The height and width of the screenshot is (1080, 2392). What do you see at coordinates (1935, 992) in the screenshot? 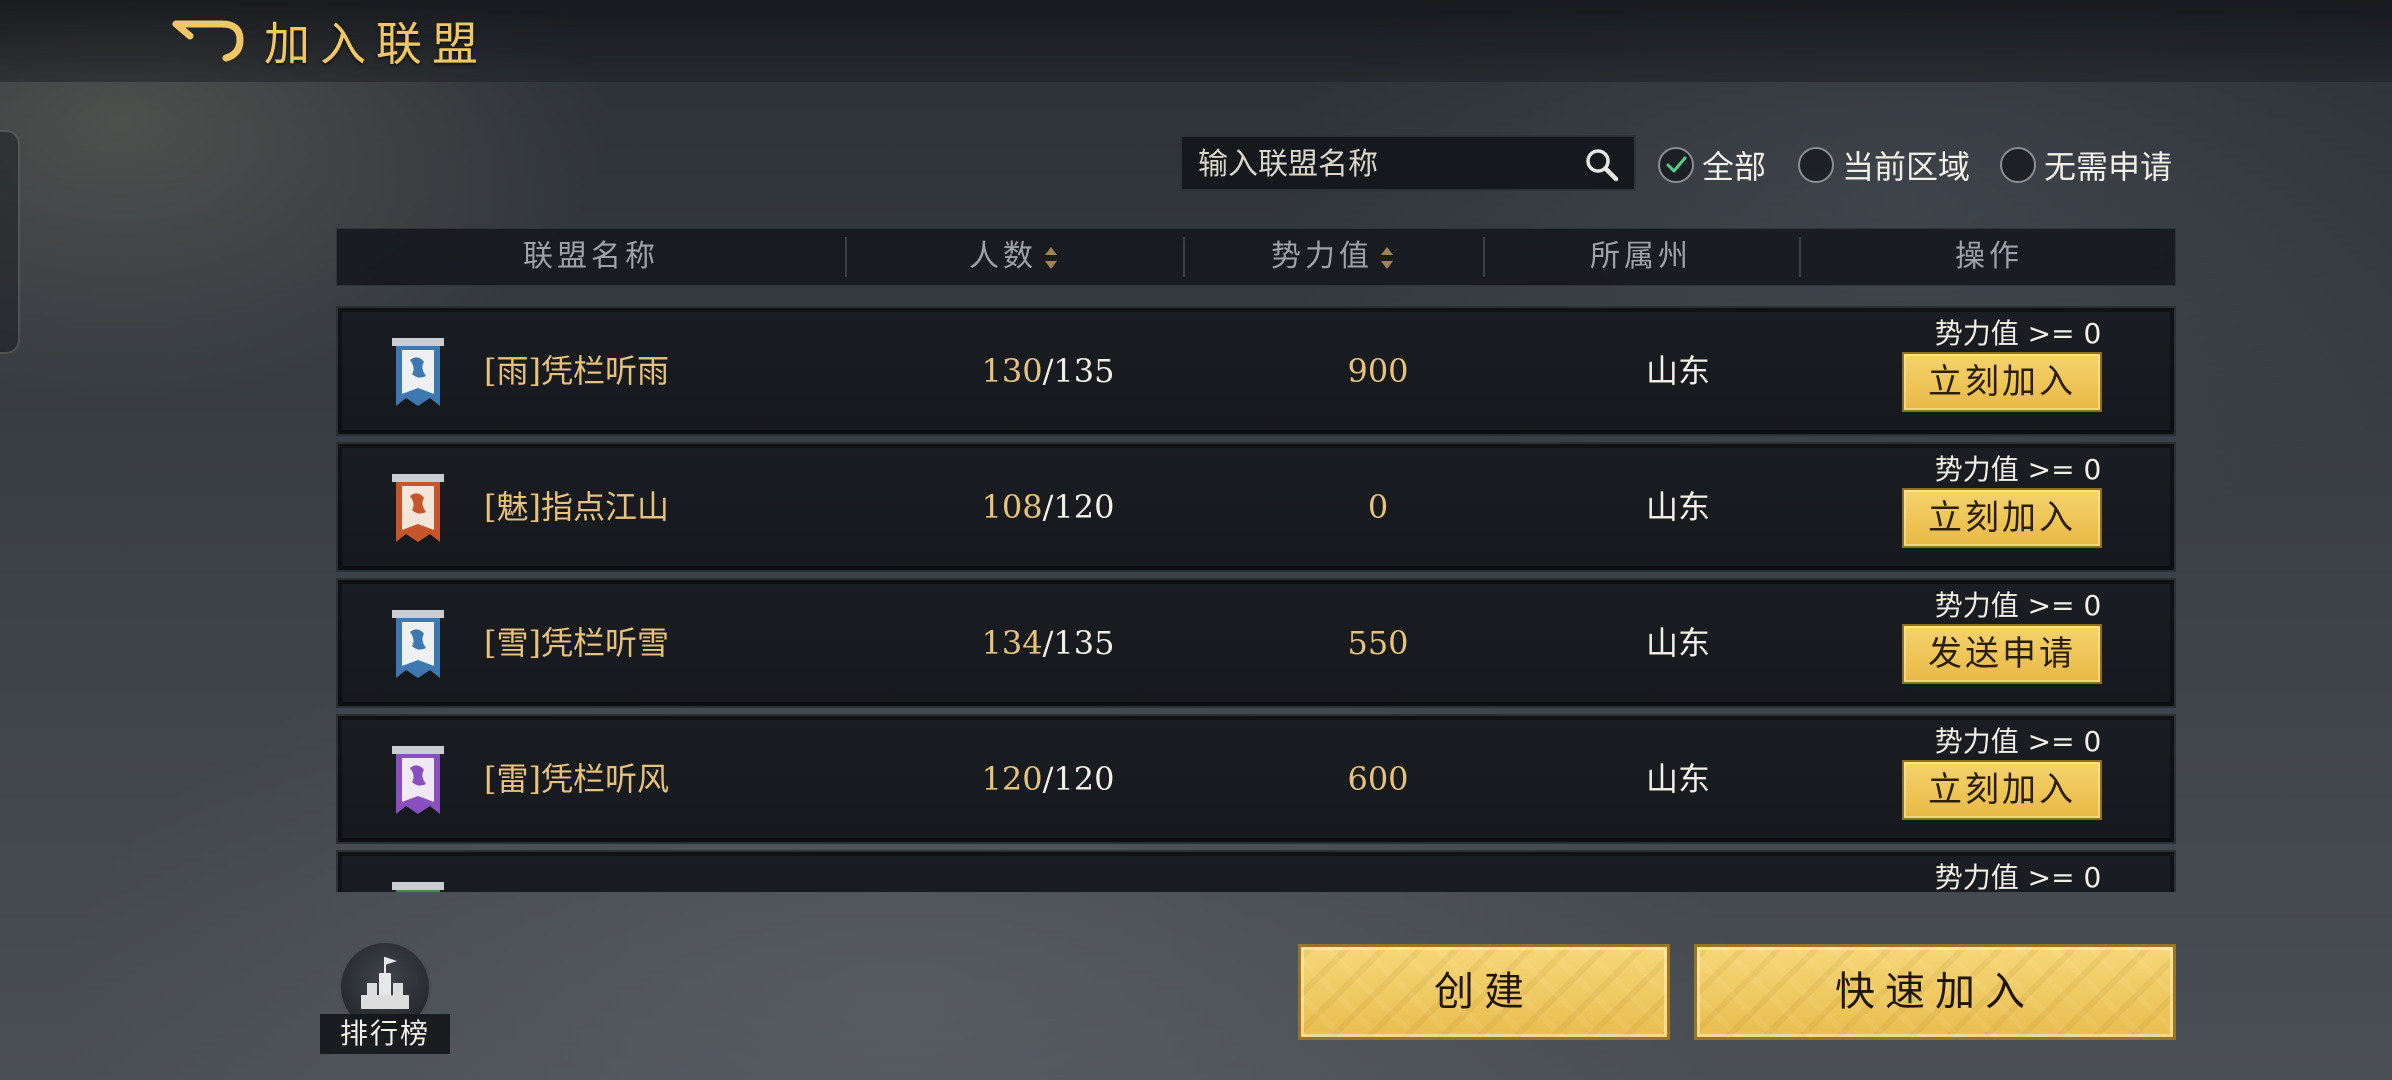
I see `quick-join-button: 快速加入` at bounding box center [1935, 992].